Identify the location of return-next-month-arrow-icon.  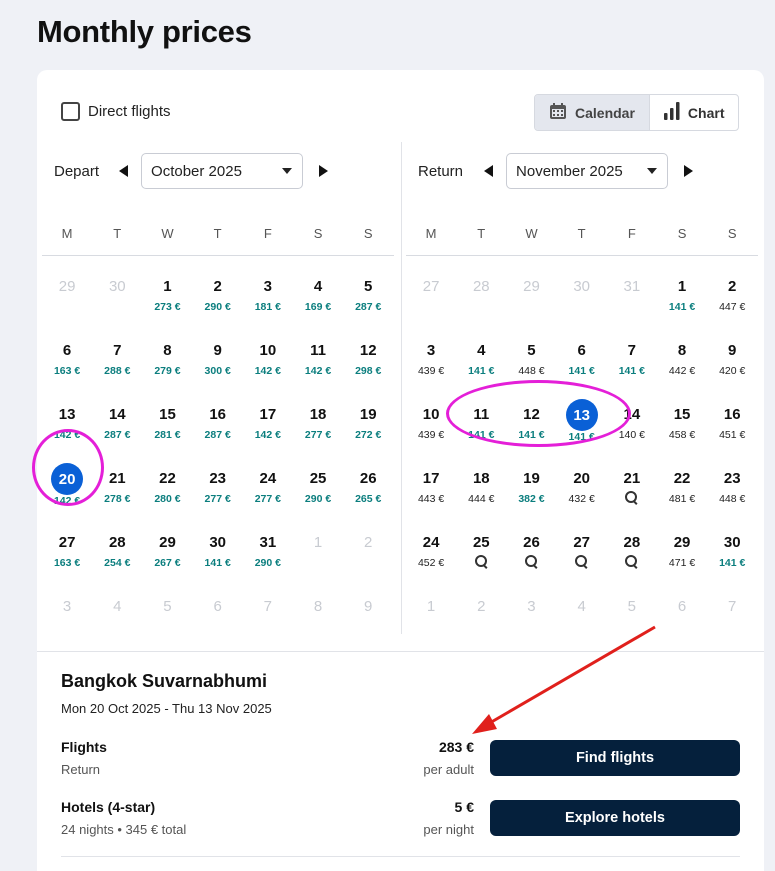
(689, 171).